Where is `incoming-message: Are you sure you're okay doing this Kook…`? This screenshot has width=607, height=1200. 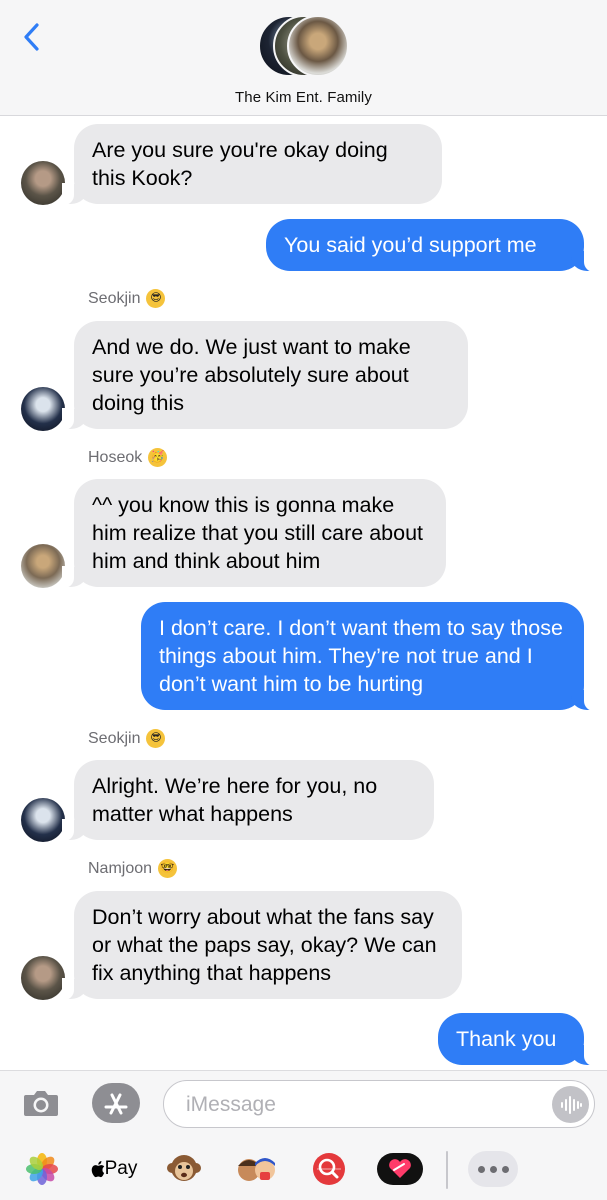
incoming-message: Are you sure you're okay doing this Kook… is located at coordinates (252, 164).